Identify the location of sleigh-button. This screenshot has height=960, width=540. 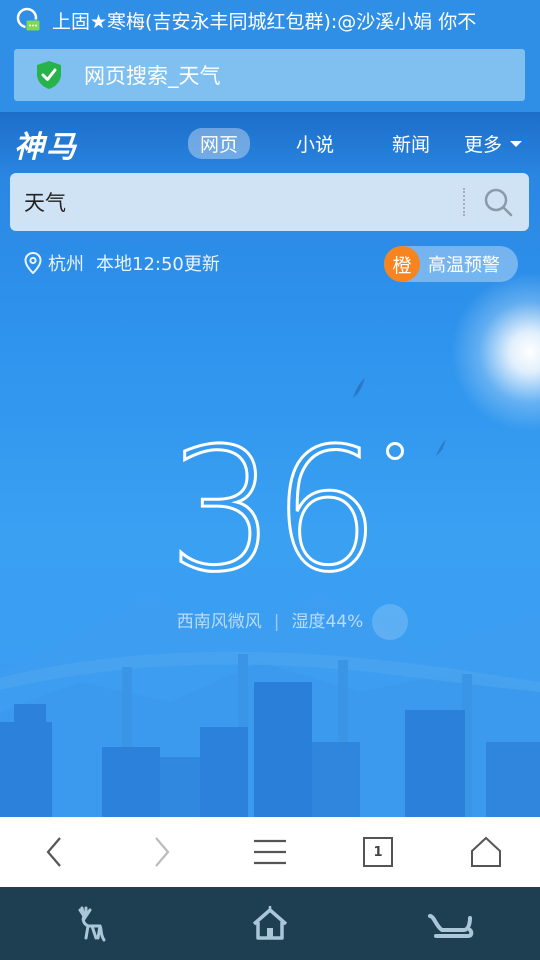
(450, 924).